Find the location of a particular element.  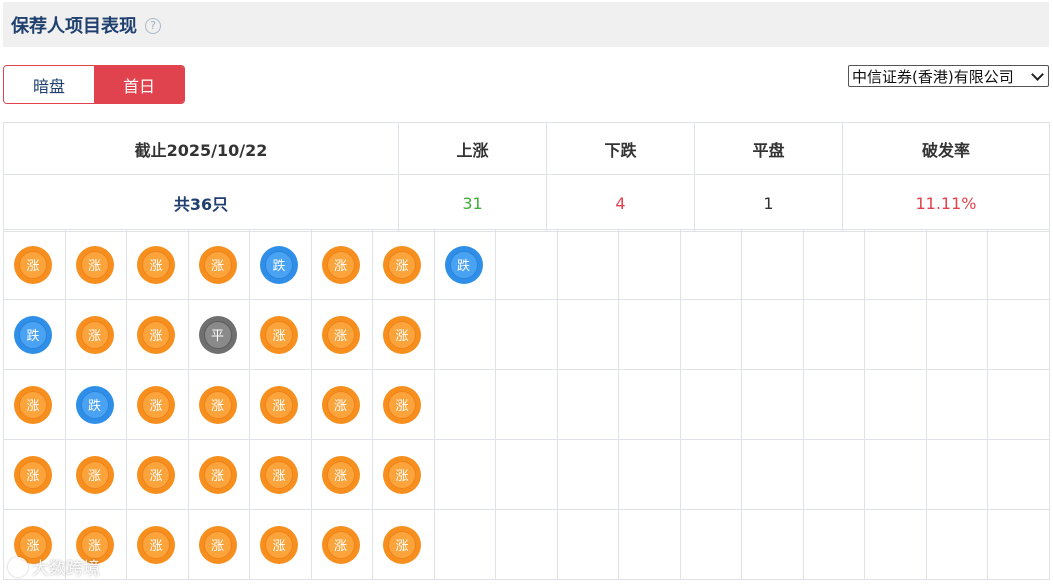

ipo-badge-label: 跌 is located at coordinates (94, 404).